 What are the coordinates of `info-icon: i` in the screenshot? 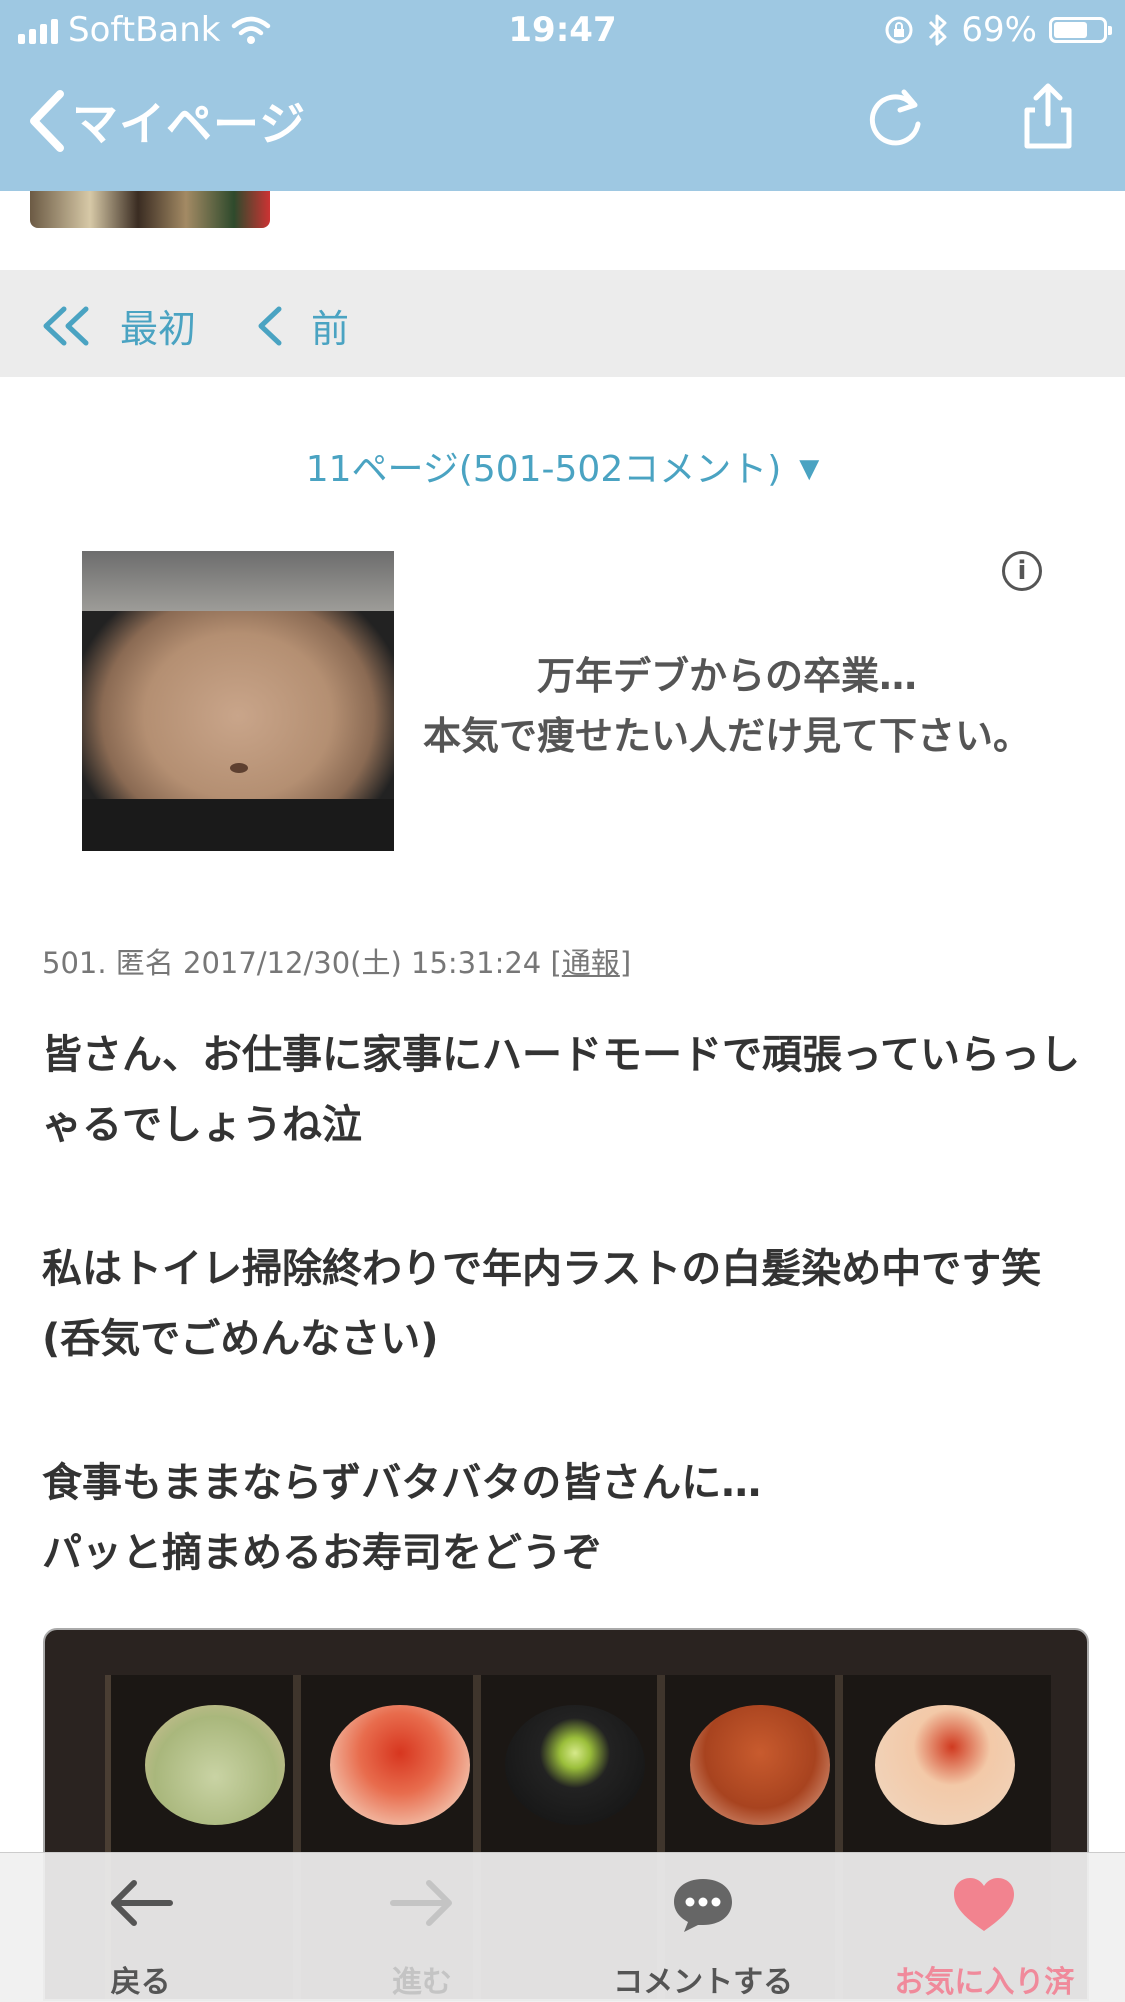 It's located at (1022, 571).